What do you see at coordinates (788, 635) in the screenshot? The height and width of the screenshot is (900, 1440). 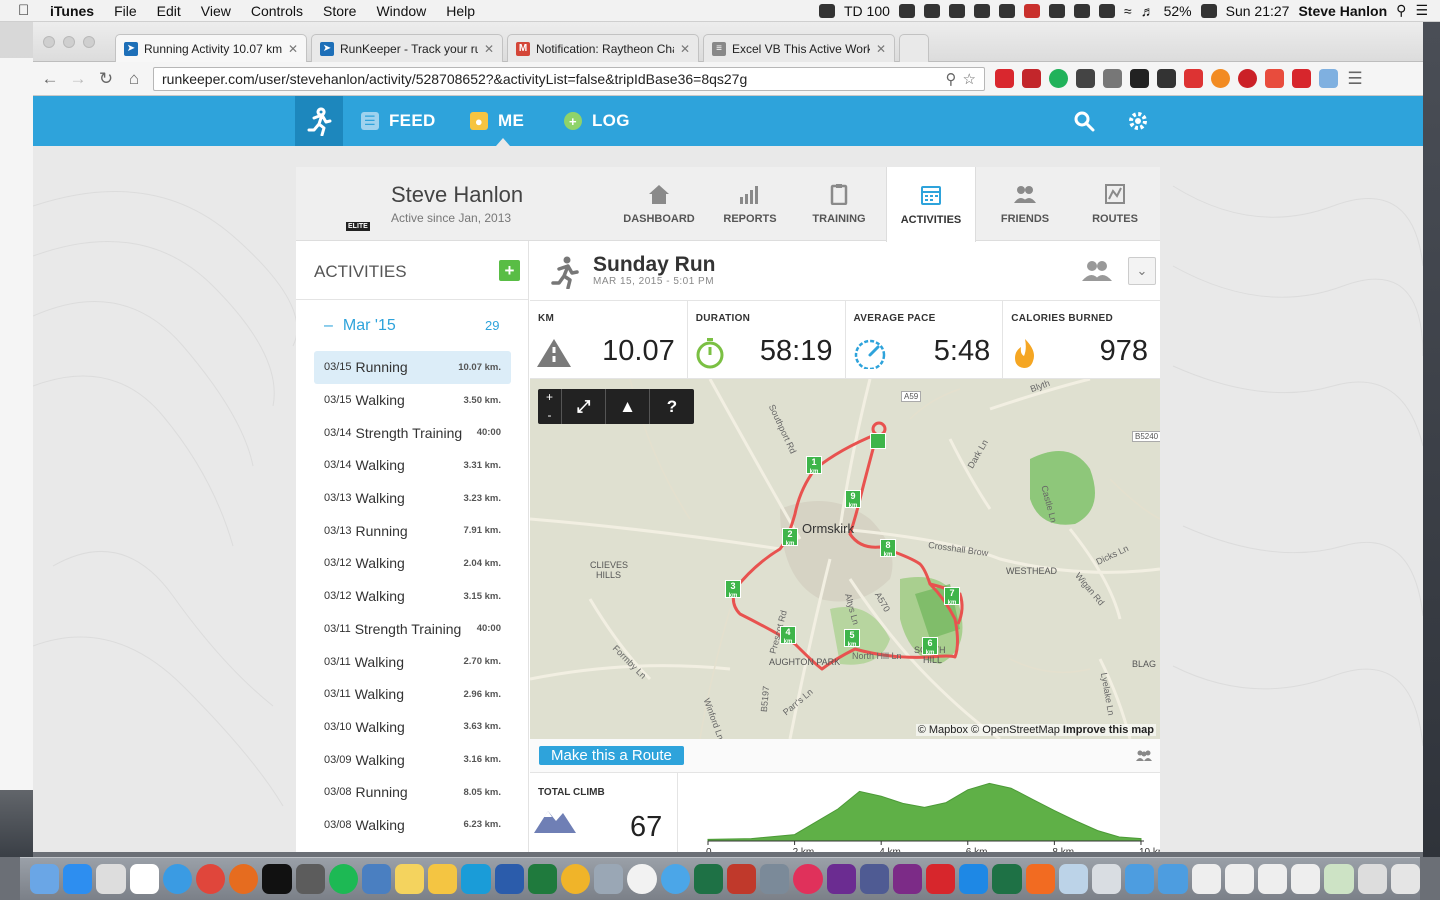 I see `km-marker-4: 4 km` at bounding box center [788, 635].